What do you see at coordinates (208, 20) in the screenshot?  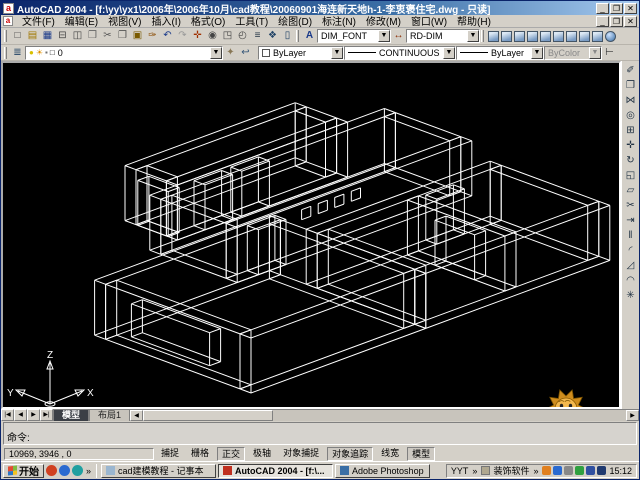 I see `menu-item-5: 格式(O)` at bounding box center [208, 20].